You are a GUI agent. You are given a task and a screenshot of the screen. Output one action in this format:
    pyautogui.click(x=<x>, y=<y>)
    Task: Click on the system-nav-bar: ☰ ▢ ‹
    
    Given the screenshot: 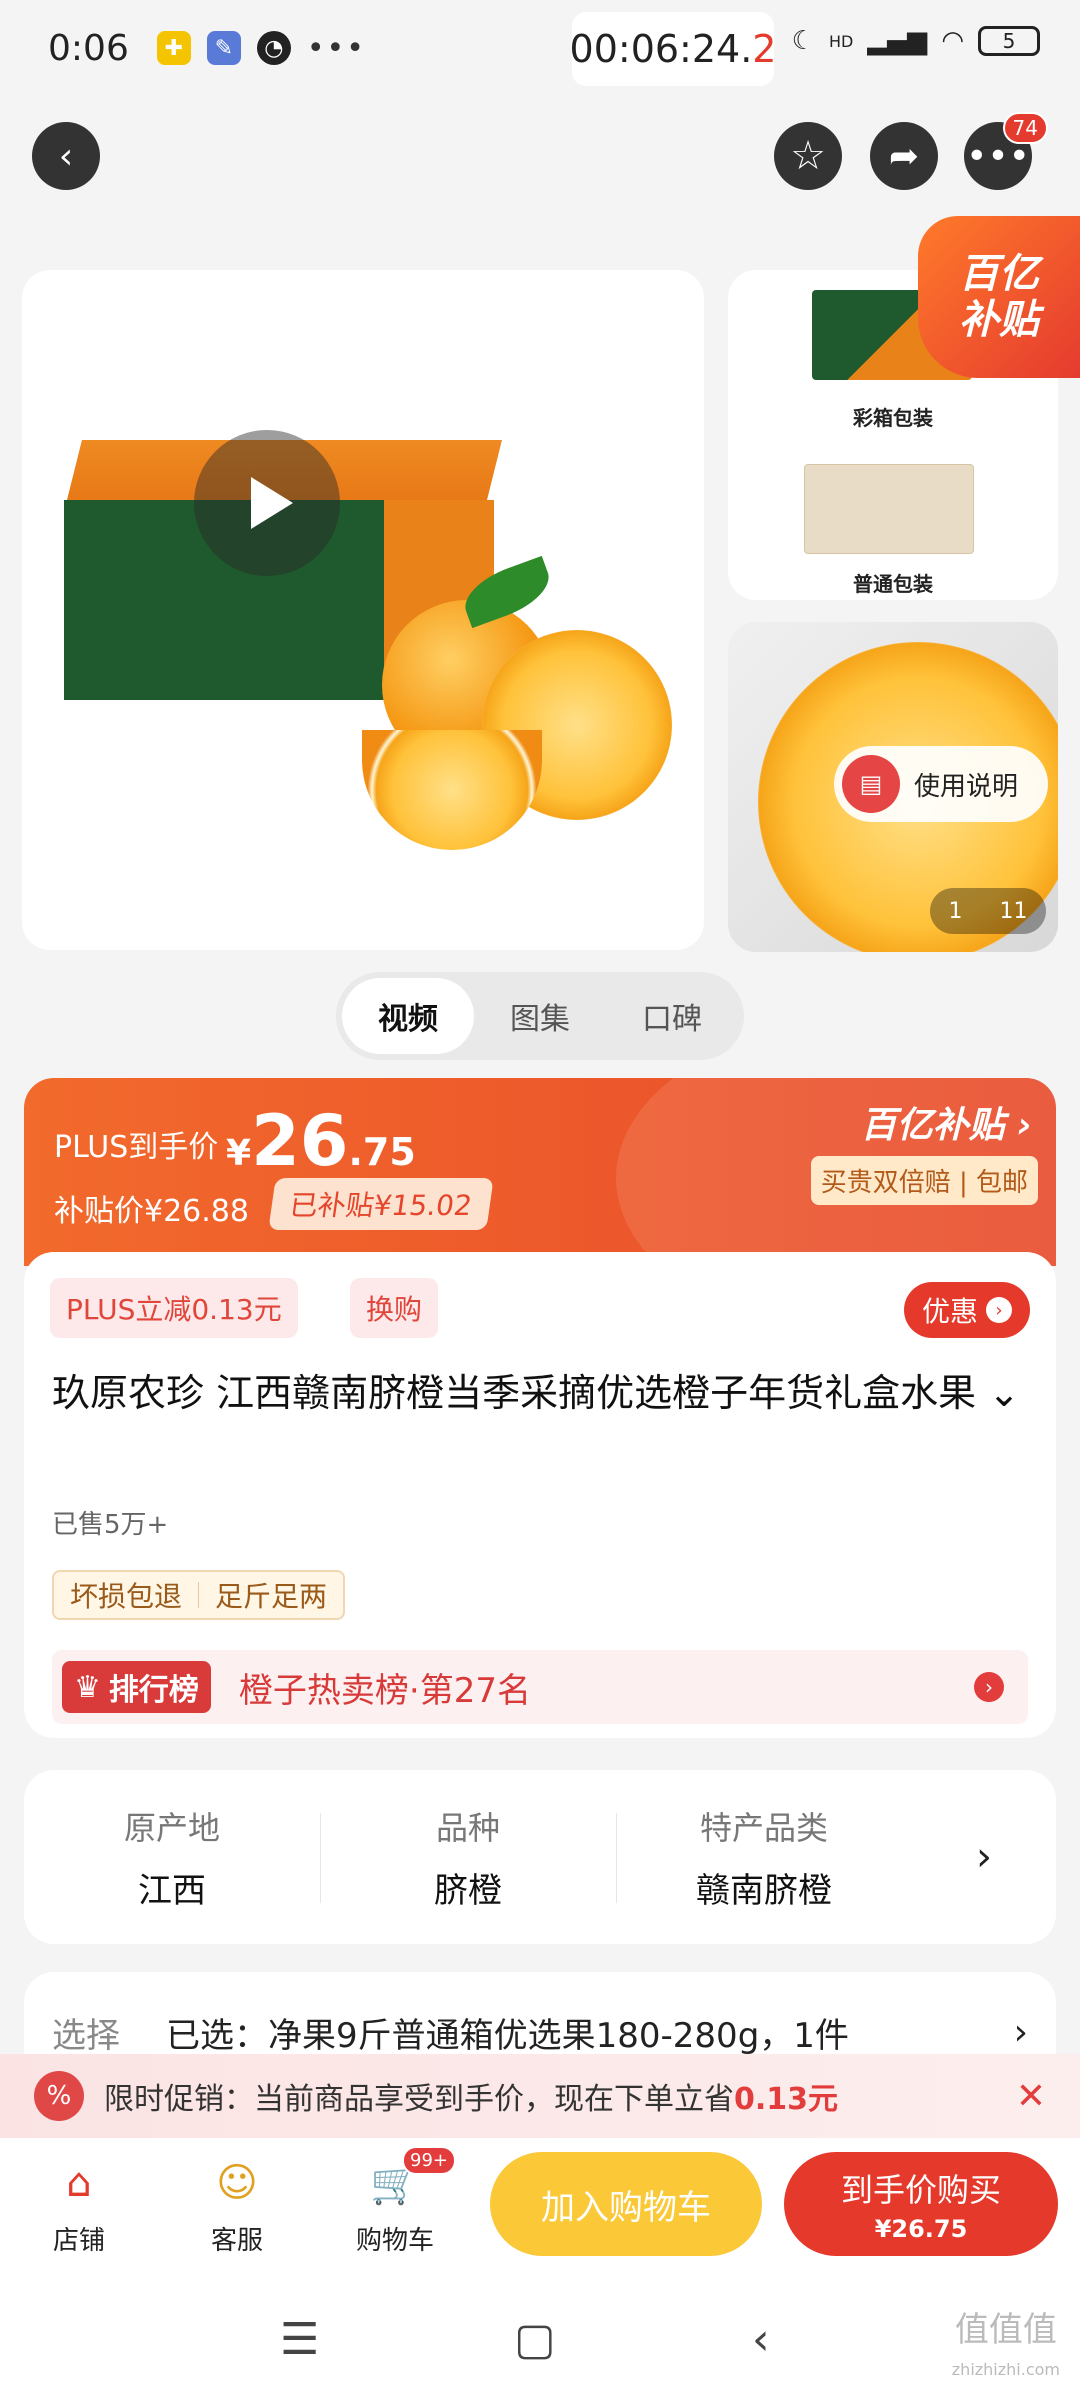 What is the action you would take?
    pyautogui.click(x=540, y=2339)
    